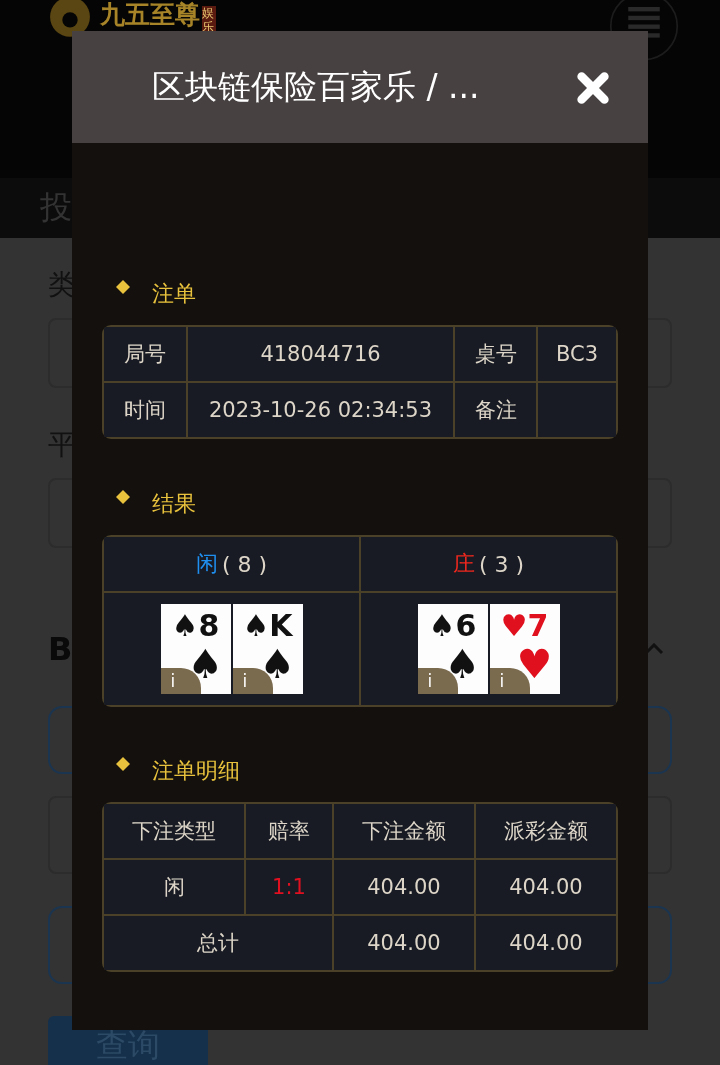  What do you see at coordinates (404, 831) in the screenshot?
I see `column-header: 下注金额` at bounding box center [404, 831].